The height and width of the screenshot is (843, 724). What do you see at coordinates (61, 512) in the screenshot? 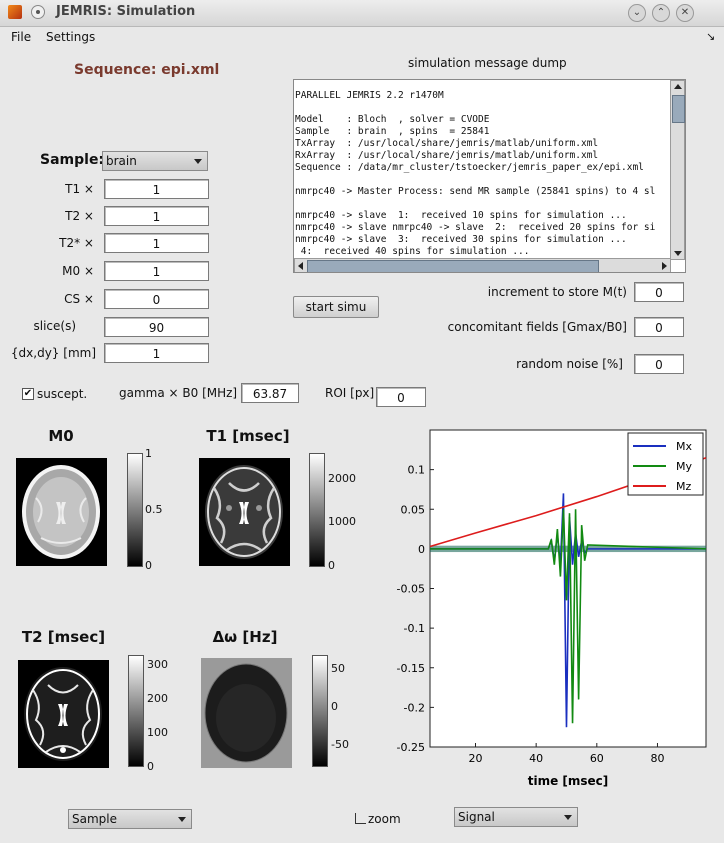
I see `m0-image` at bounding box center [61, 512].